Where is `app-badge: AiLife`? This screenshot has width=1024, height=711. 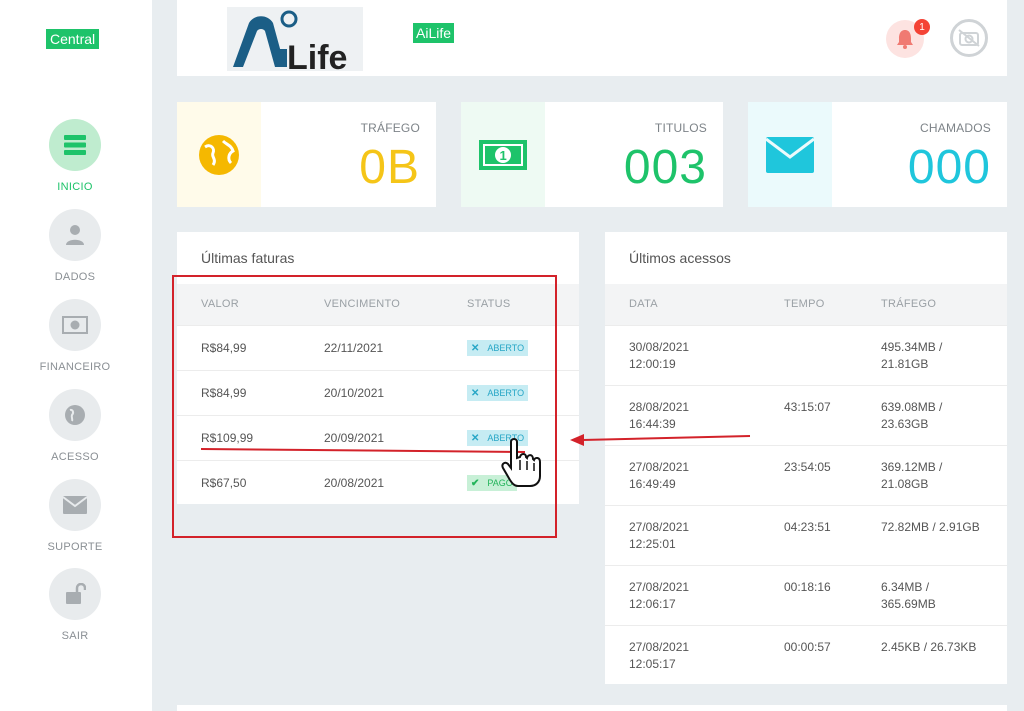
app-badge: AiLife is located at coordinates (434, 33).